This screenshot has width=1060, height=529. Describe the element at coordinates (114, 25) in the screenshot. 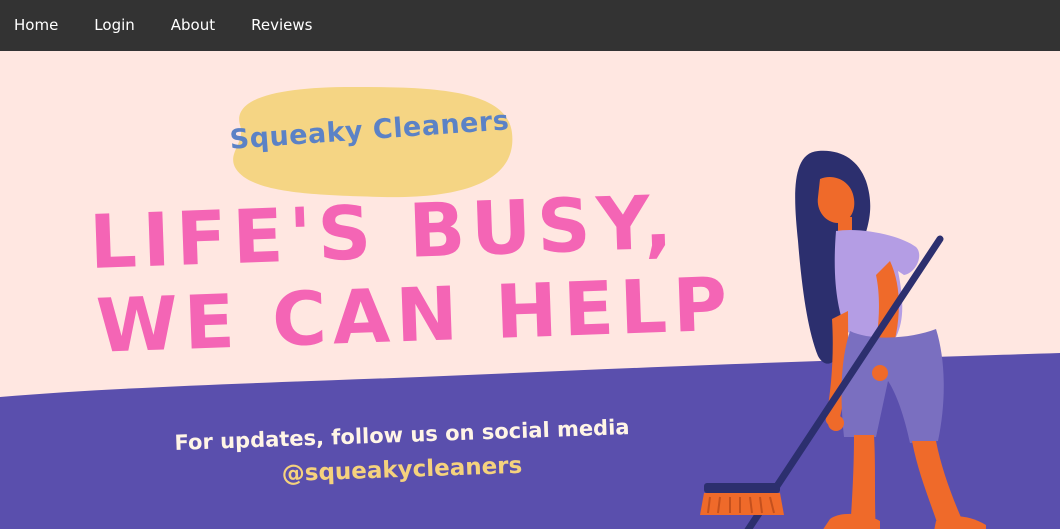

I see `nav-login: Login` at that location.